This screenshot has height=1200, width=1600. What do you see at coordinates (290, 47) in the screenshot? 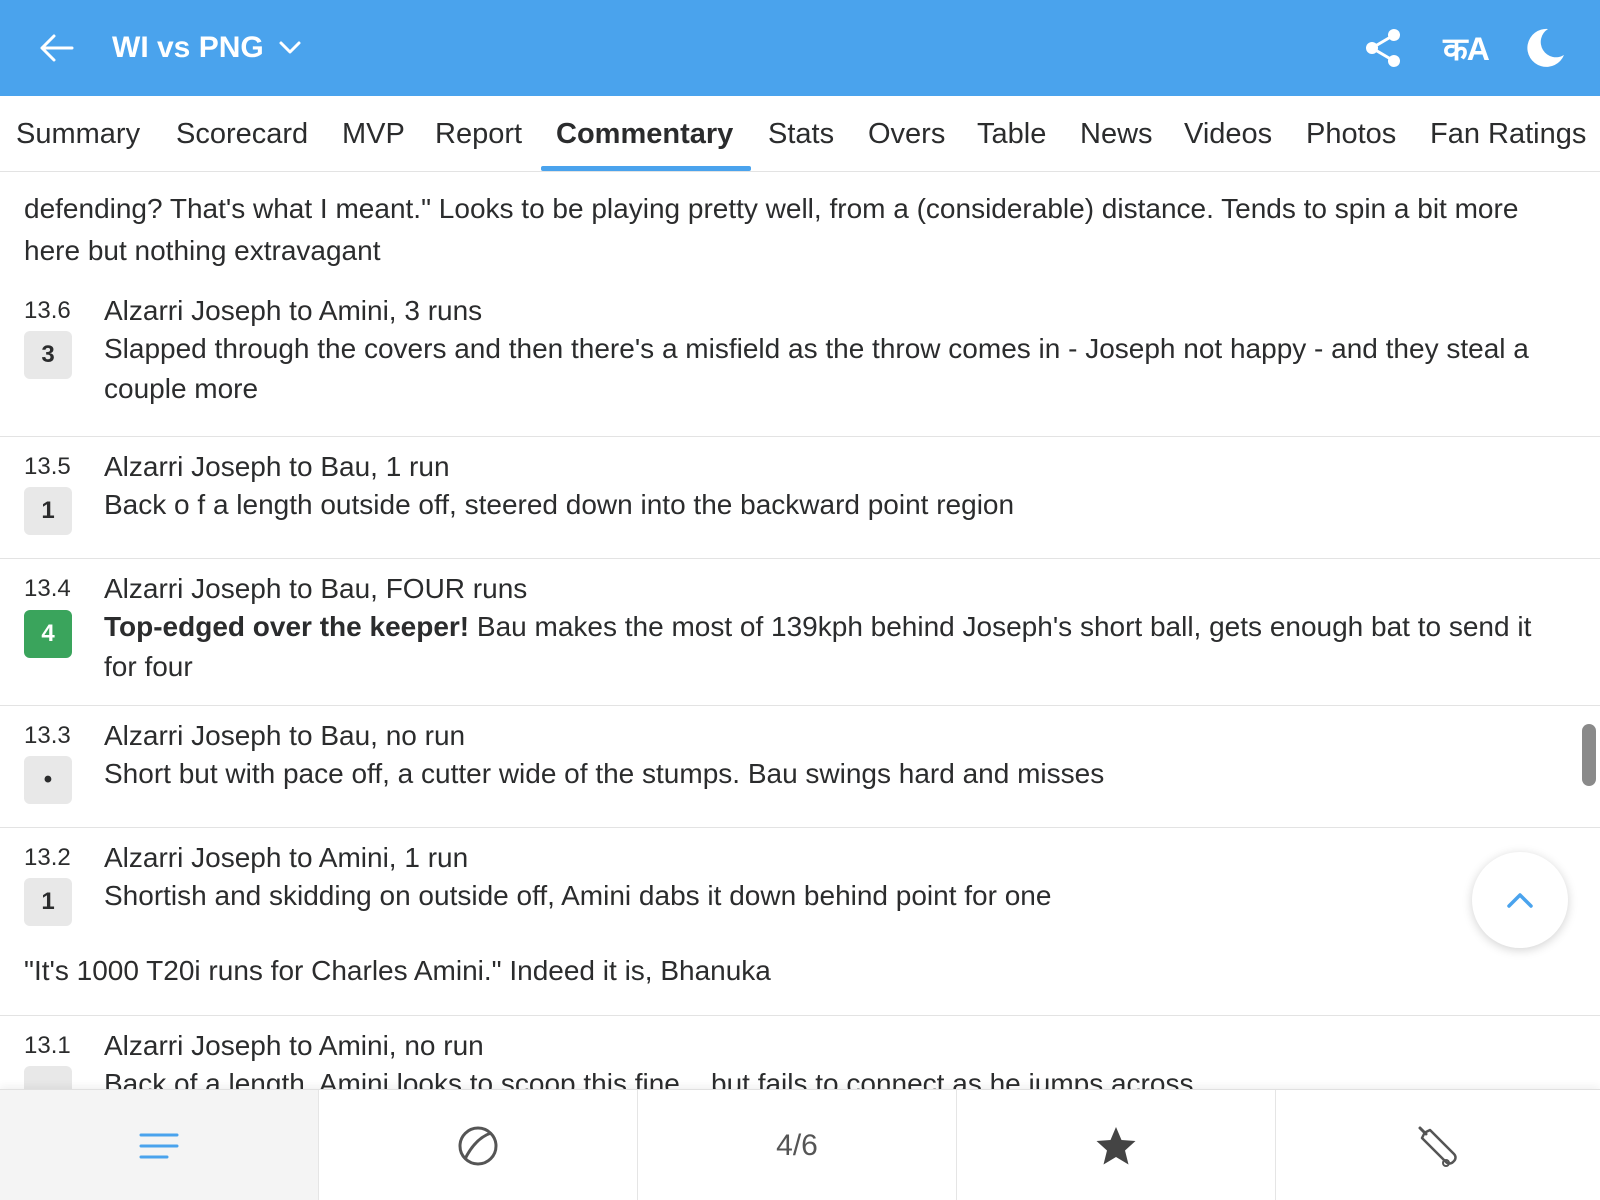
I see `chevron-down-icon` at bounding box center [290, 47].